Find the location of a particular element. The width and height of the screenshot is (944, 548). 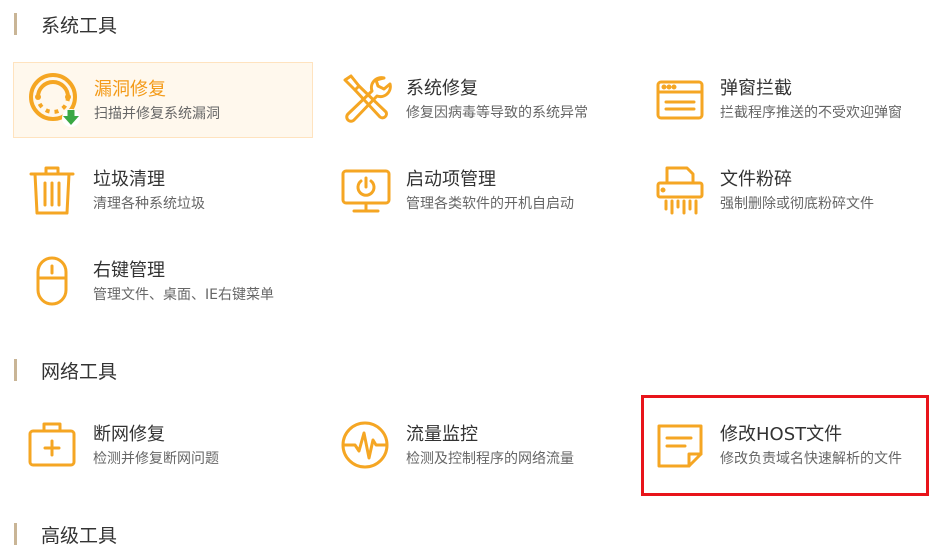

tool-context-menu-manager: 右键管理 管理文件、桌面、IE右键菜单 is located at coordinates (163, 282).